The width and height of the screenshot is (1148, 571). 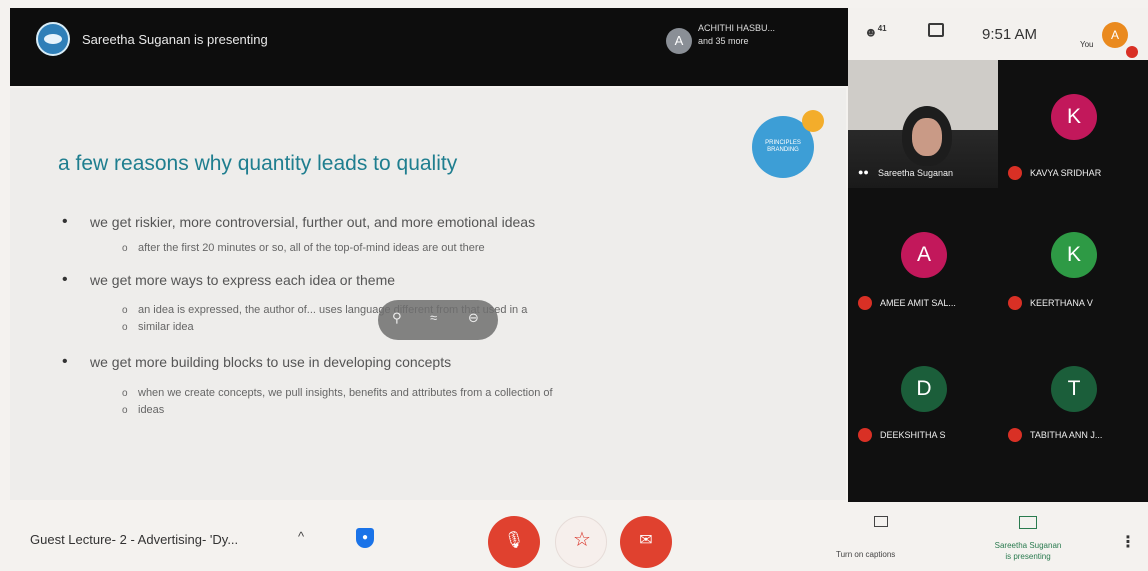 I want to click on hang-up-icon: ☆, so click(x=582, y=540).